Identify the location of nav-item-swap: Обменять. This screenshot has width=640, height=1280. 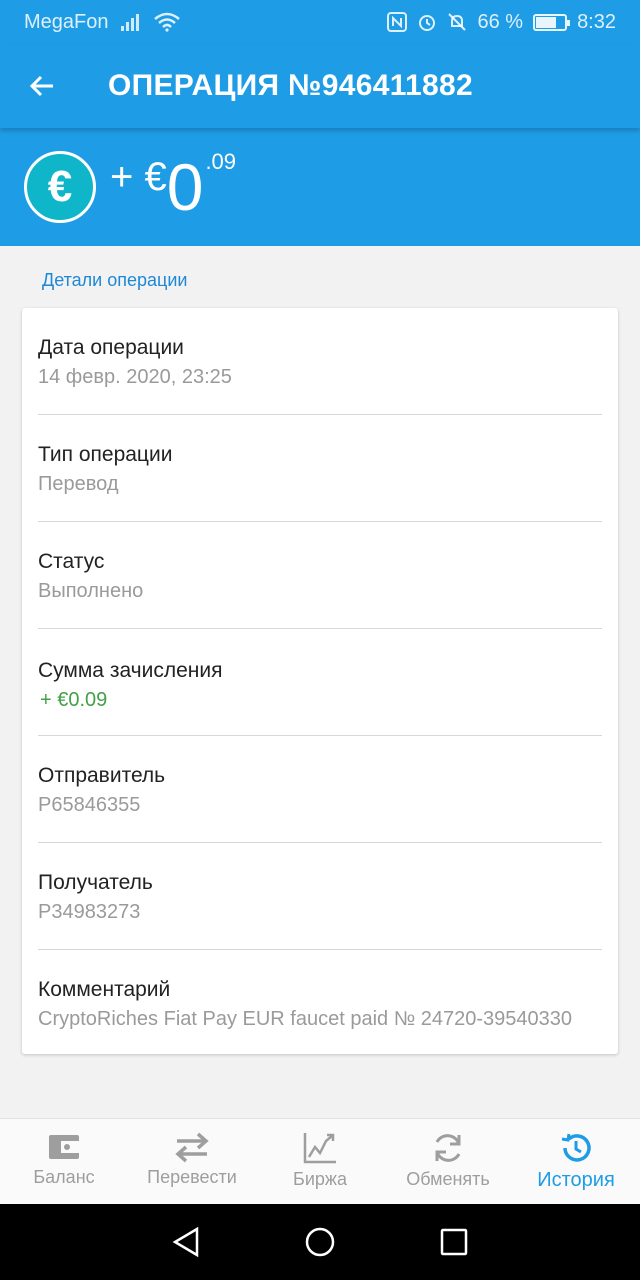
(448, 1161).